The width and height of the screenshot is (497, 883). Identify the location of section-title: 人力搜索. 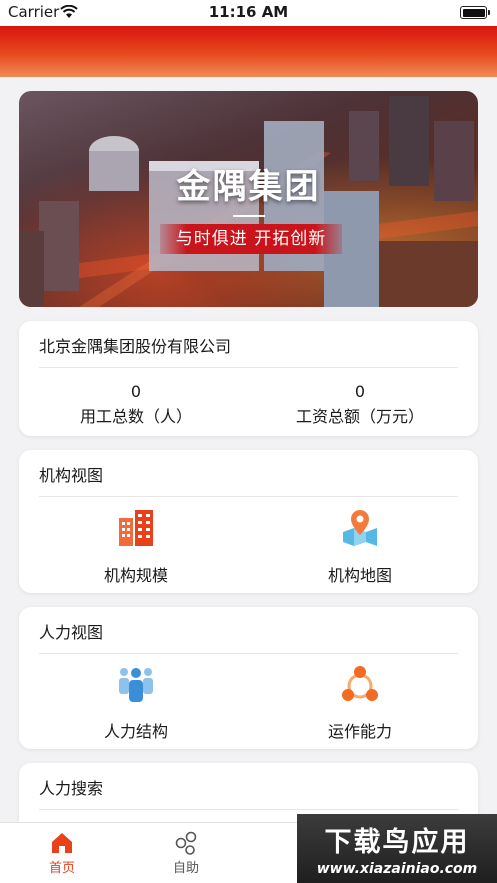
(71, 788).